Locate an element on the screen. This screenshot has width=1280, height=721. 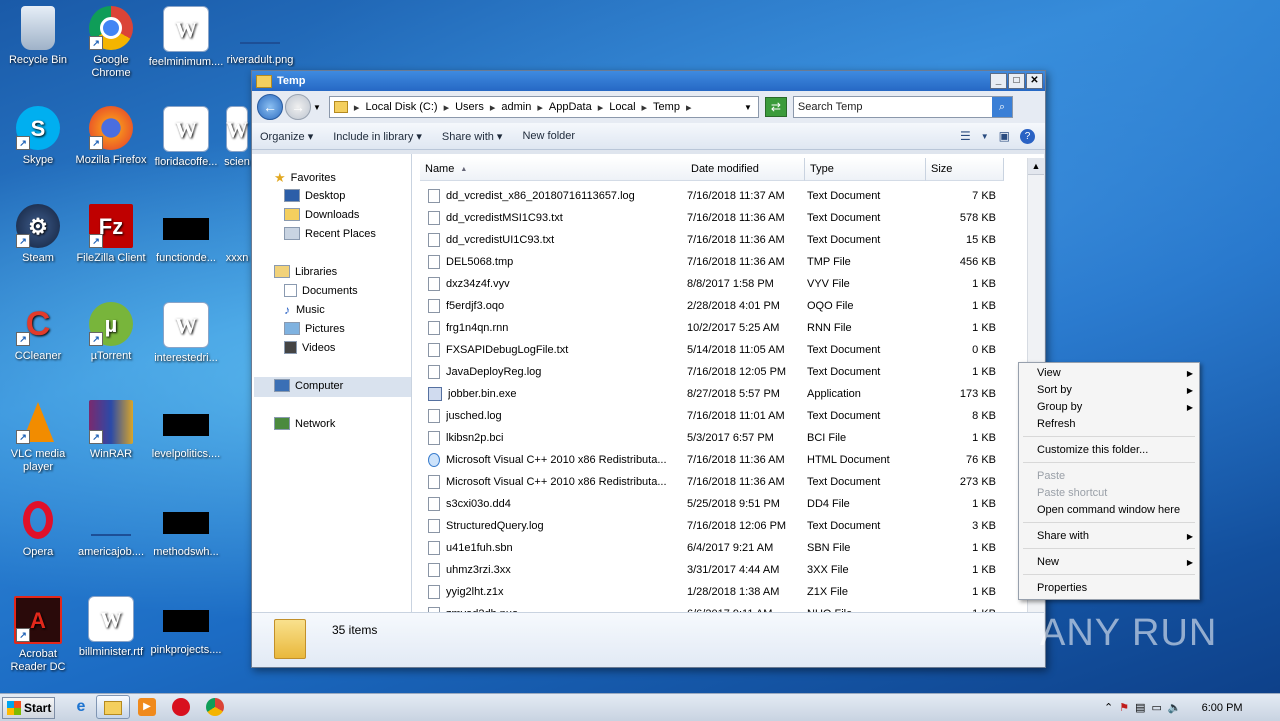
desktop-icon-firefox: ↗ Mozilla Firefox is located at coordinates (111, 136).